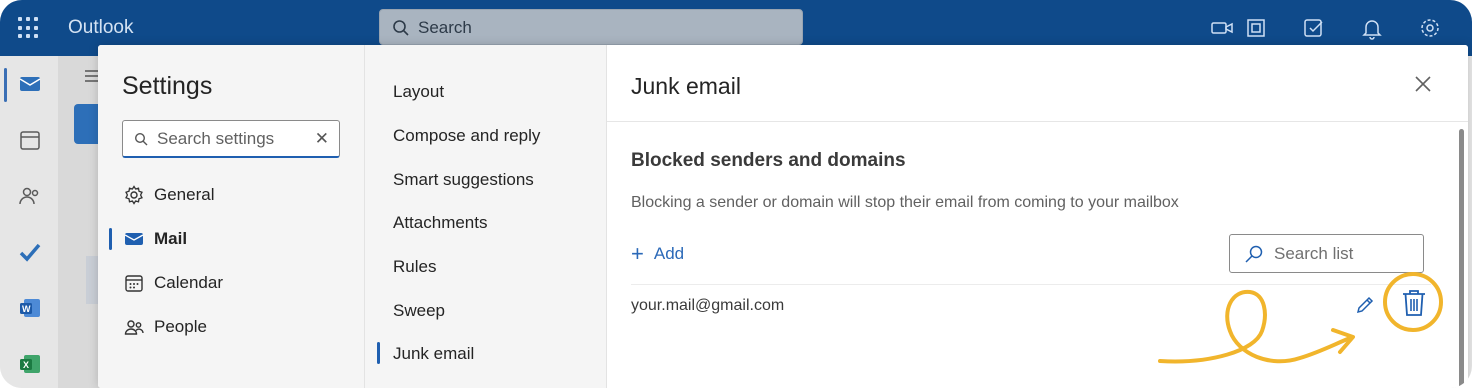  What do you see at coordinates (29, 222) in the screenshot?
I see `app-rail: W X` at bounding box center [29, 222].